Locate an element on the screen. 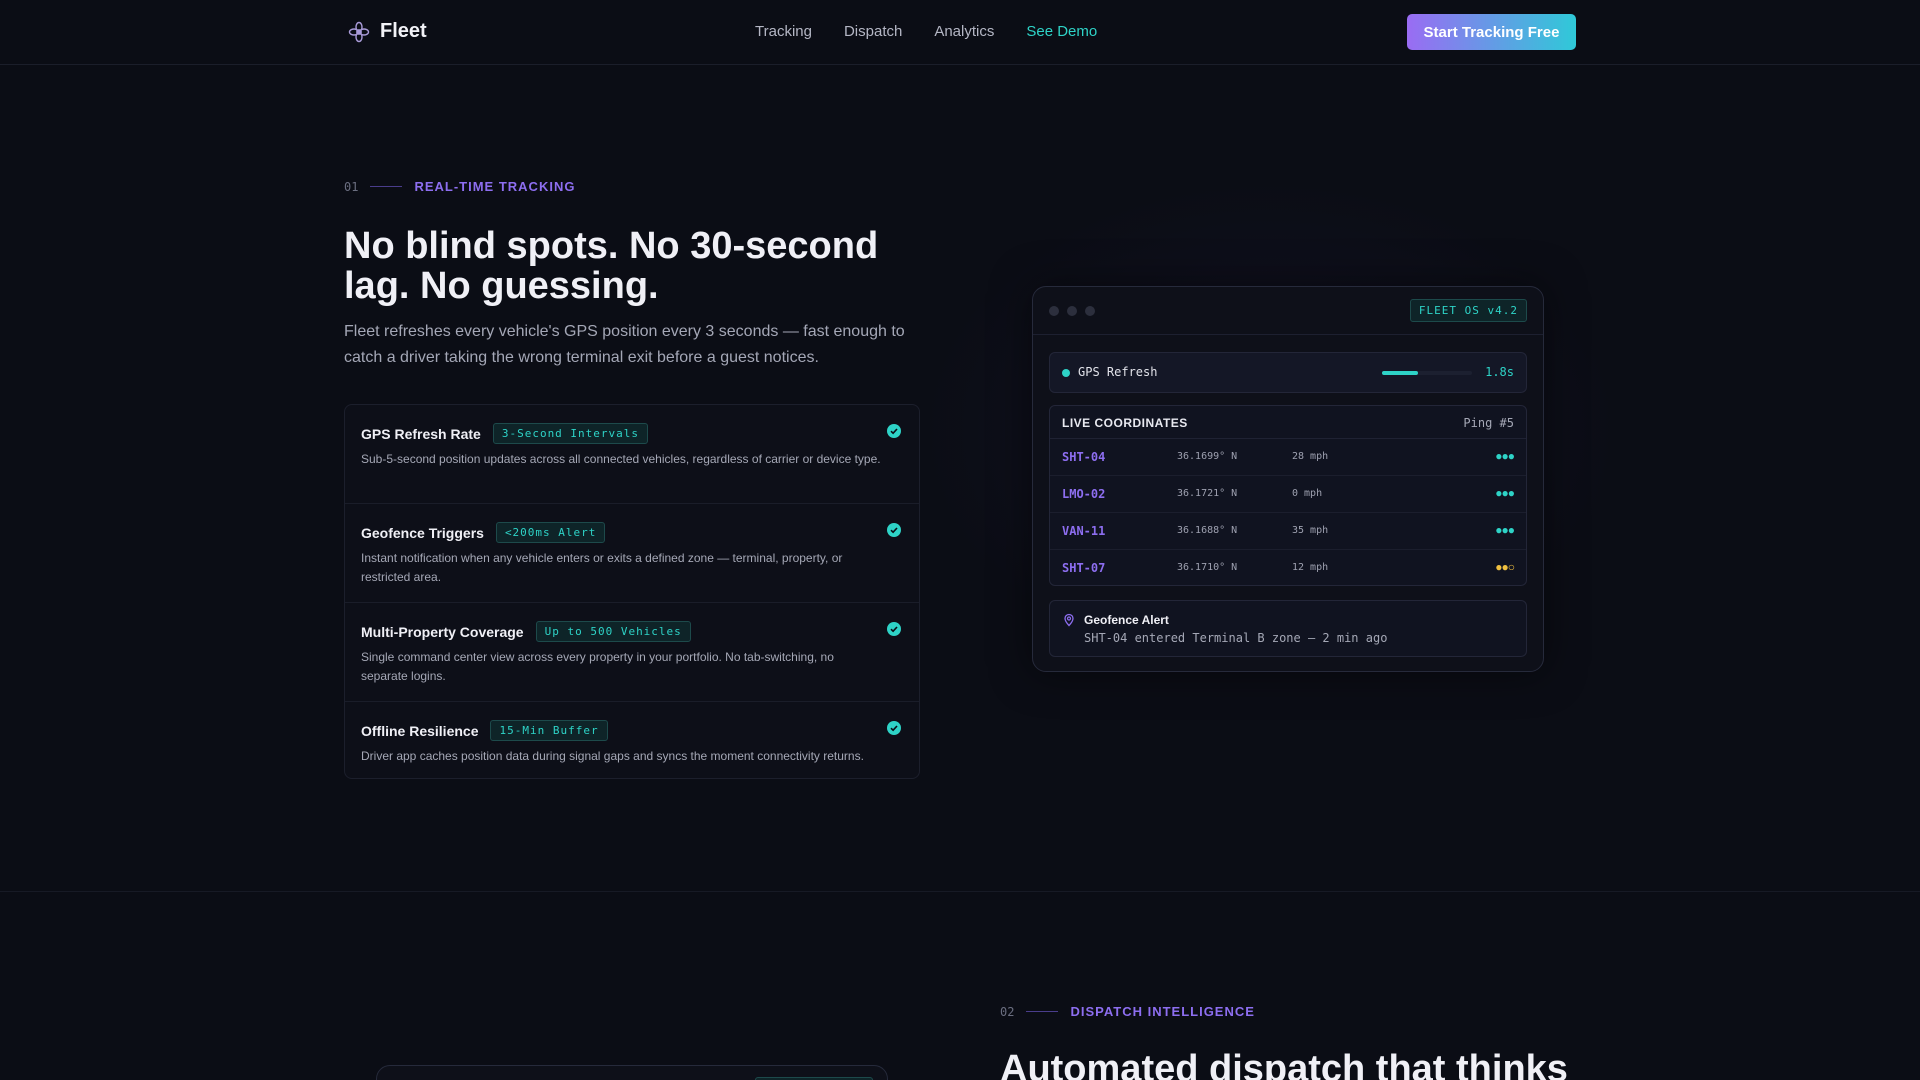 The image size is (1920, 1080). vehicle-speed: 35 mph is located at coordinates (1310, 530).